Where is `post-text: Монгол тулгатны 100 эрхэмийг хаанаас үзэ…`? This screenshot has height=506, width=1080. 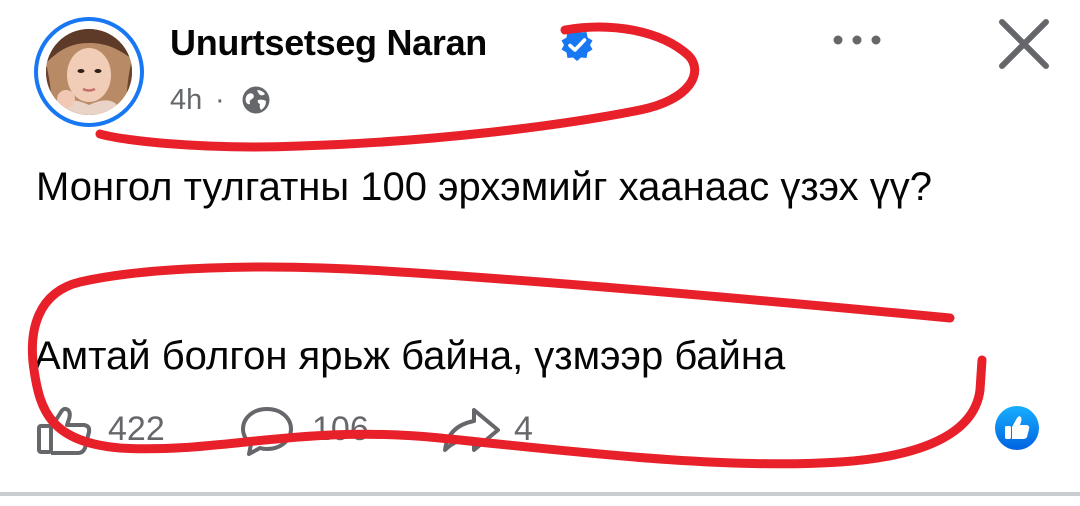
post-text: Монгол тулгатны 100 эрхэмийг хаанаас үзэ… is located at coordinates (484, 187).